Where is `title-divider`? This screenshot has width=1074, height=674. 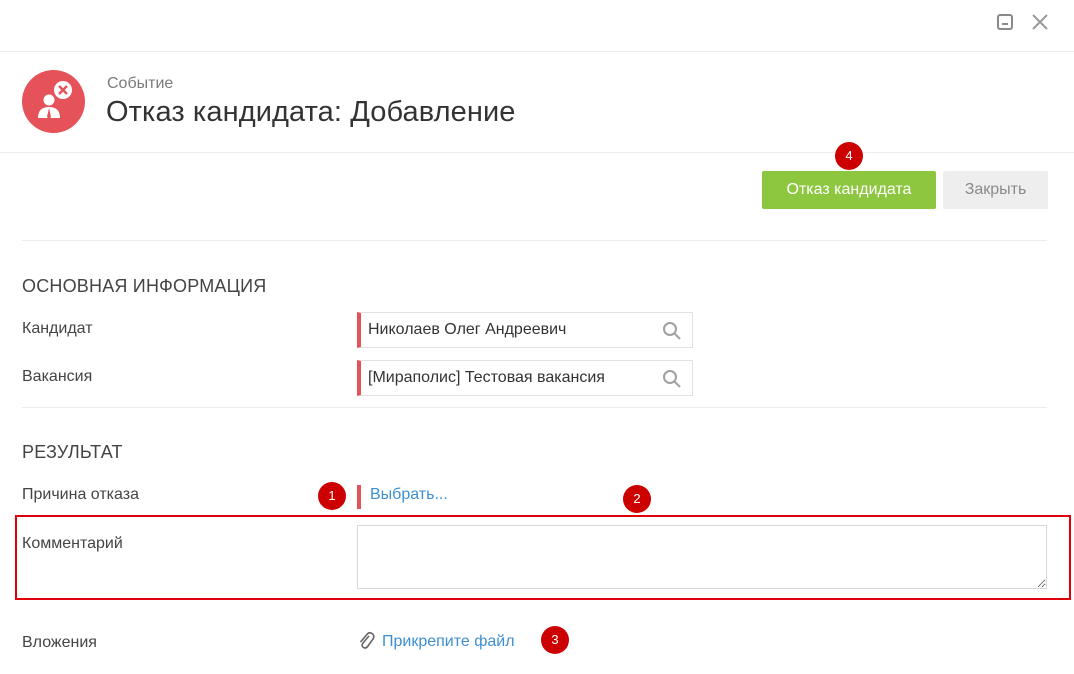
title-divider is located at coordinates (537, 152).